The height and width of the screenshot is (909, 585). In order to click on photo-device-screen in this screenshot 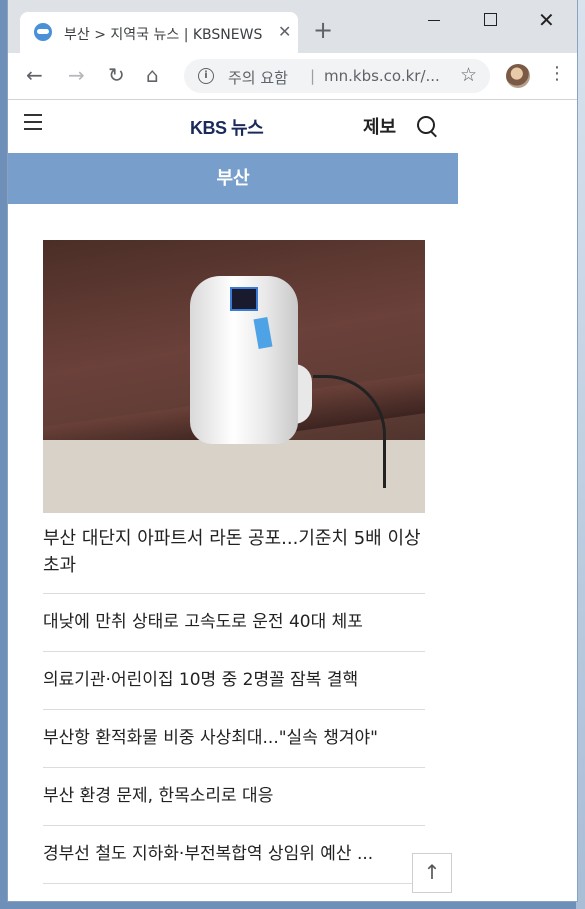, I will do `click(244, 299)`.